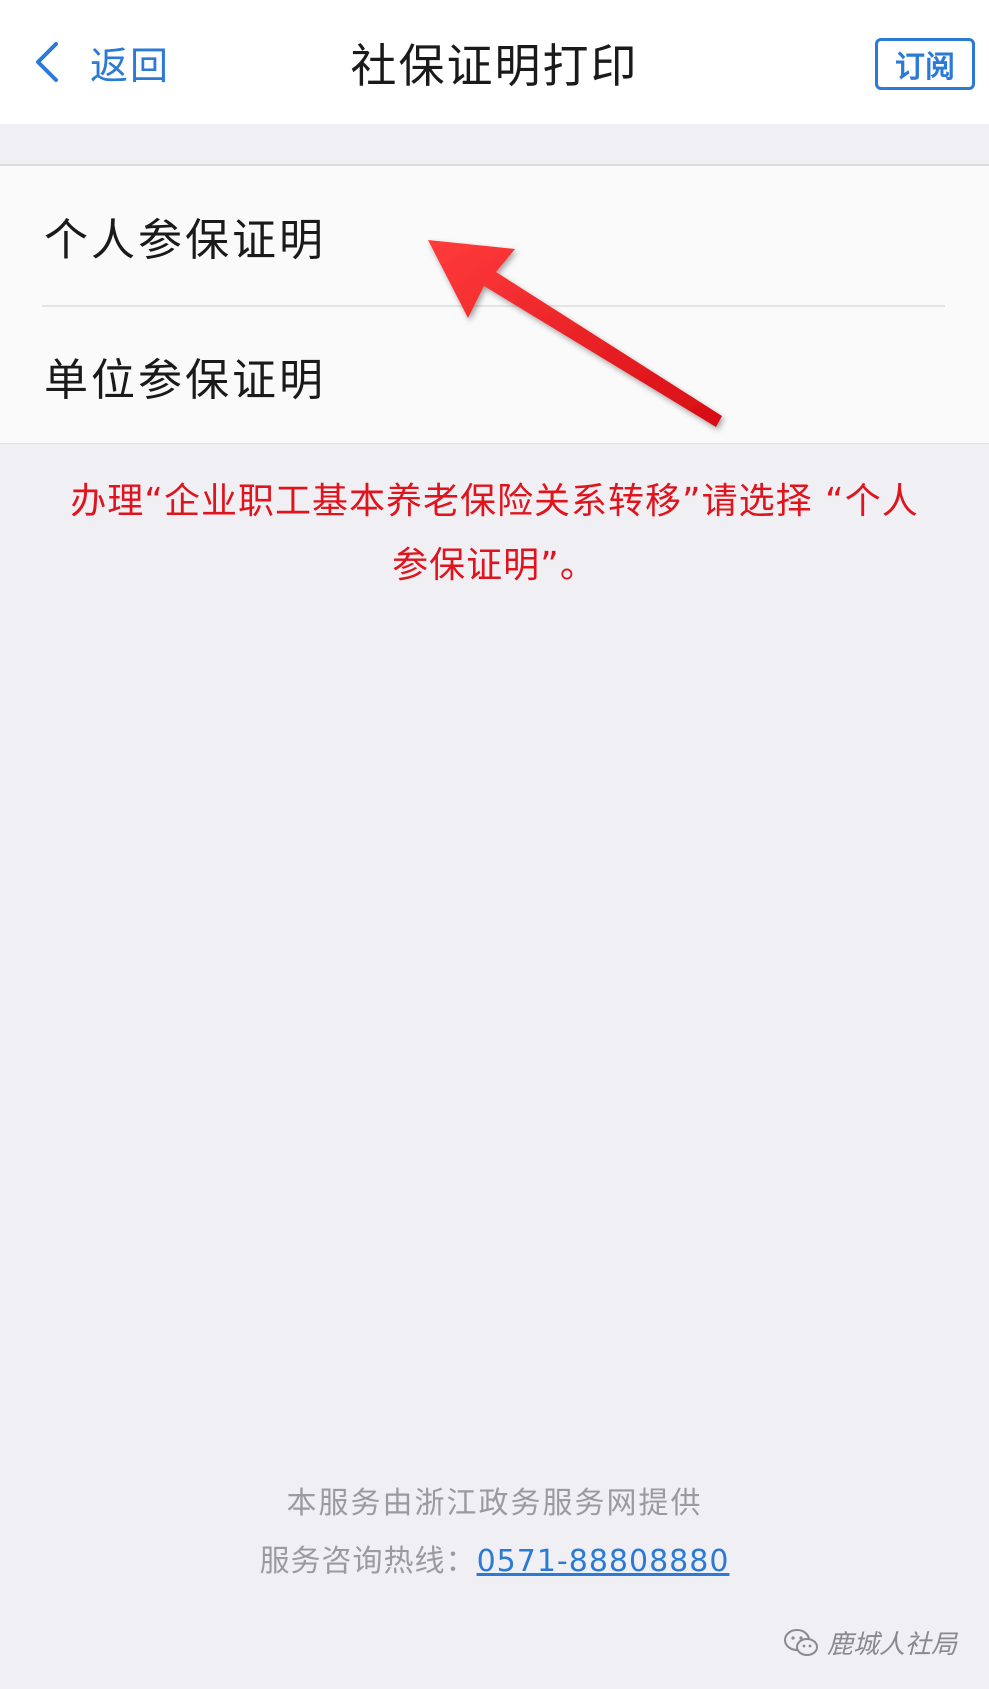 The image size is (989, 1689). What do you see at coordinates (494, 533) in the screenshot?
I see `annotation-note: 办理“企业职工基本养老保险关系转移”请选择 “个人参保证明”。` at bounding box center [494, 533].